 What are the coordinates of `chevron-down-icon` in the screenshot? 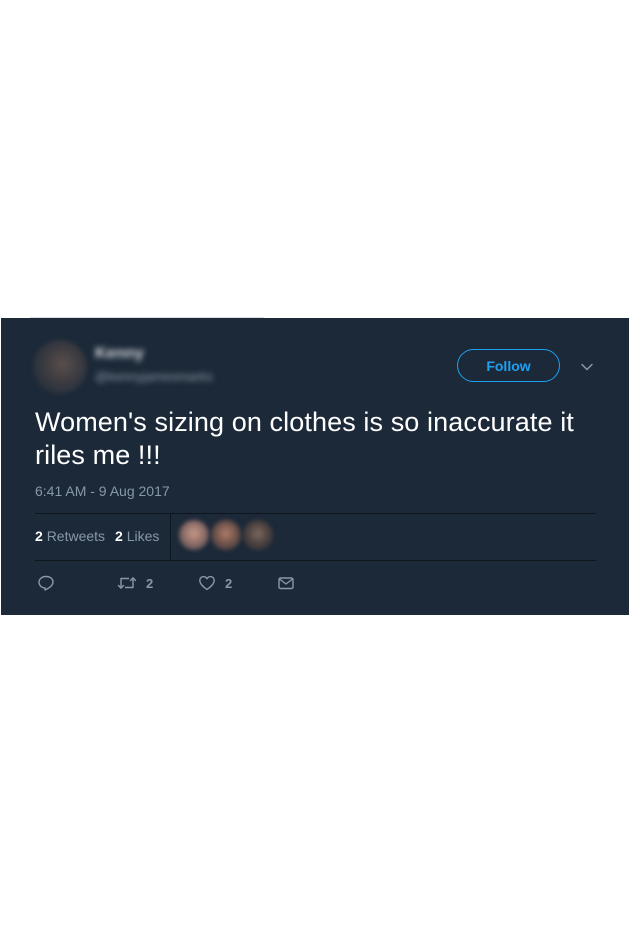 It's located at (587, 367).